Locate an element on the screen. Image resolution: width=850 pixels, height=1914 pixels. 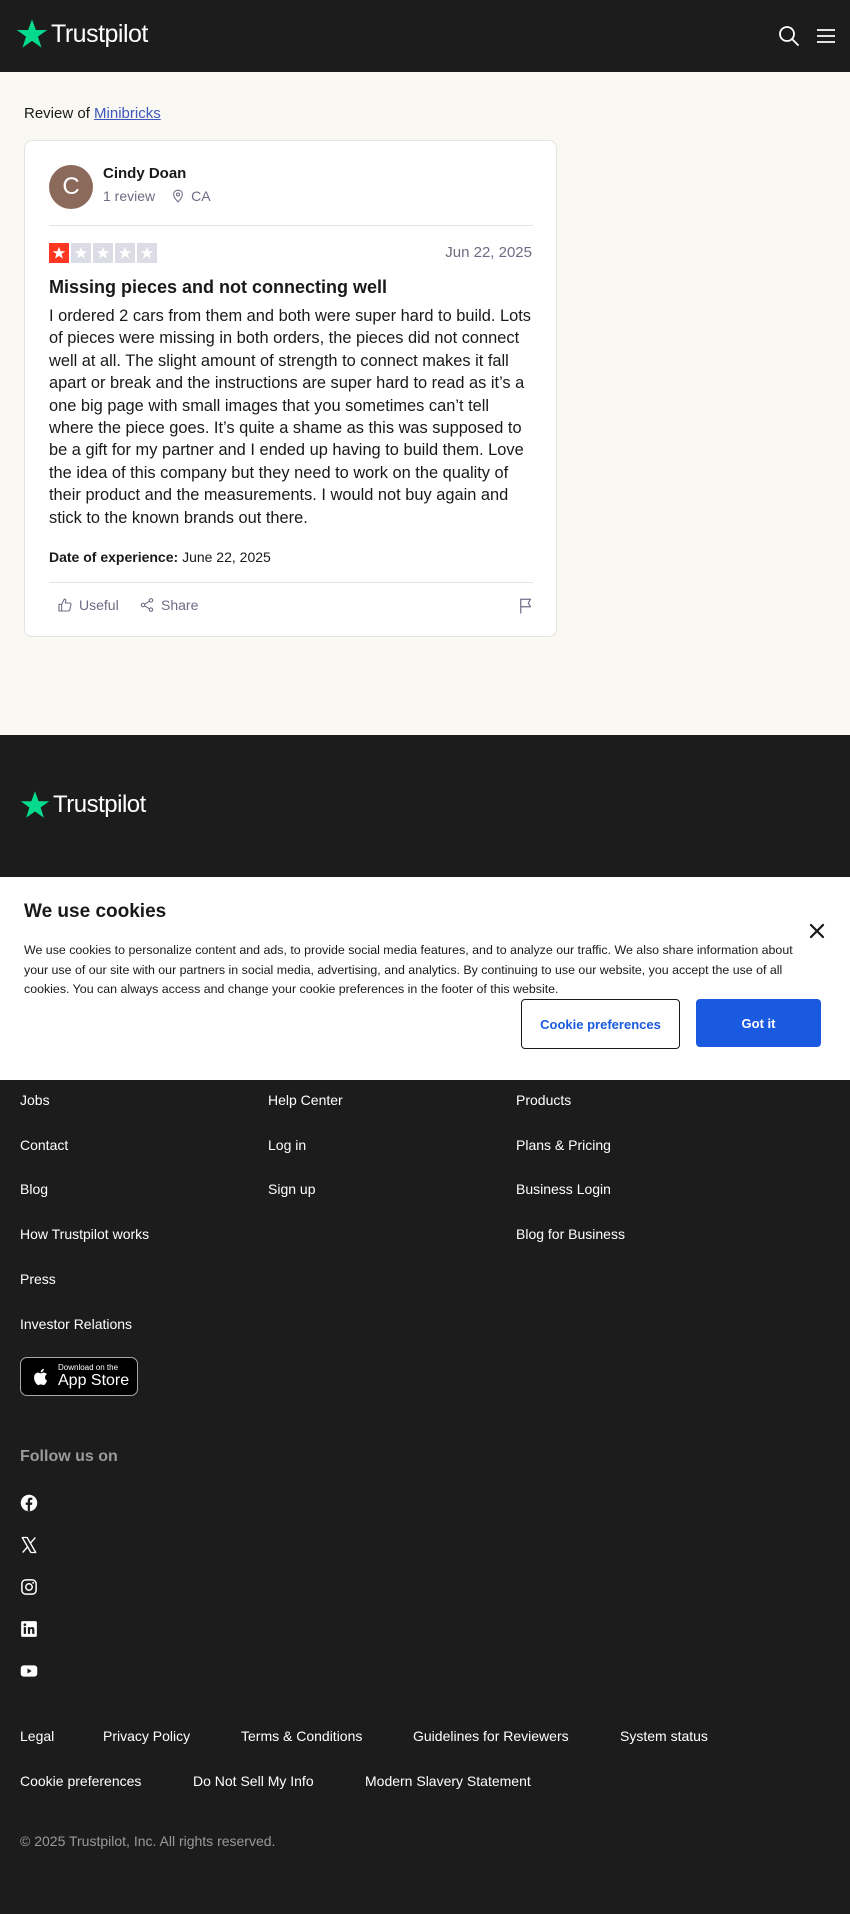
footer-logo: Trustpilot is located at coordinates (83, 805).